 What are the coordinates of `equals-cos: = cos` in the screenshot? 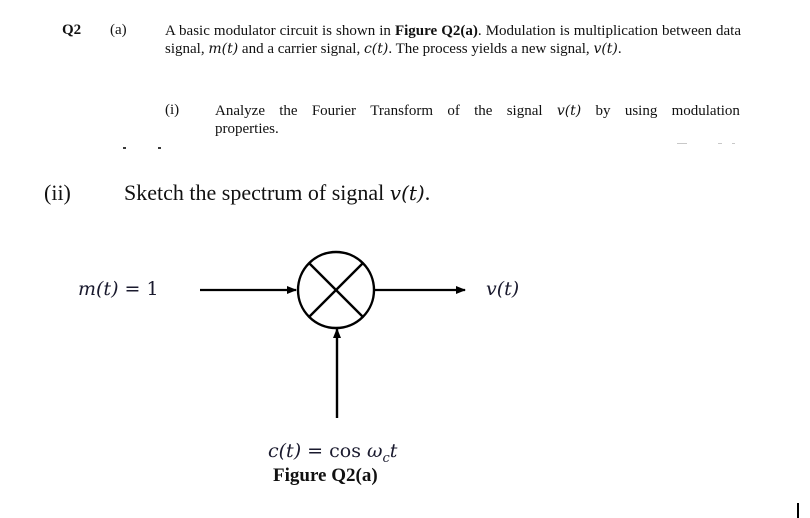 It's located at (334, 451).